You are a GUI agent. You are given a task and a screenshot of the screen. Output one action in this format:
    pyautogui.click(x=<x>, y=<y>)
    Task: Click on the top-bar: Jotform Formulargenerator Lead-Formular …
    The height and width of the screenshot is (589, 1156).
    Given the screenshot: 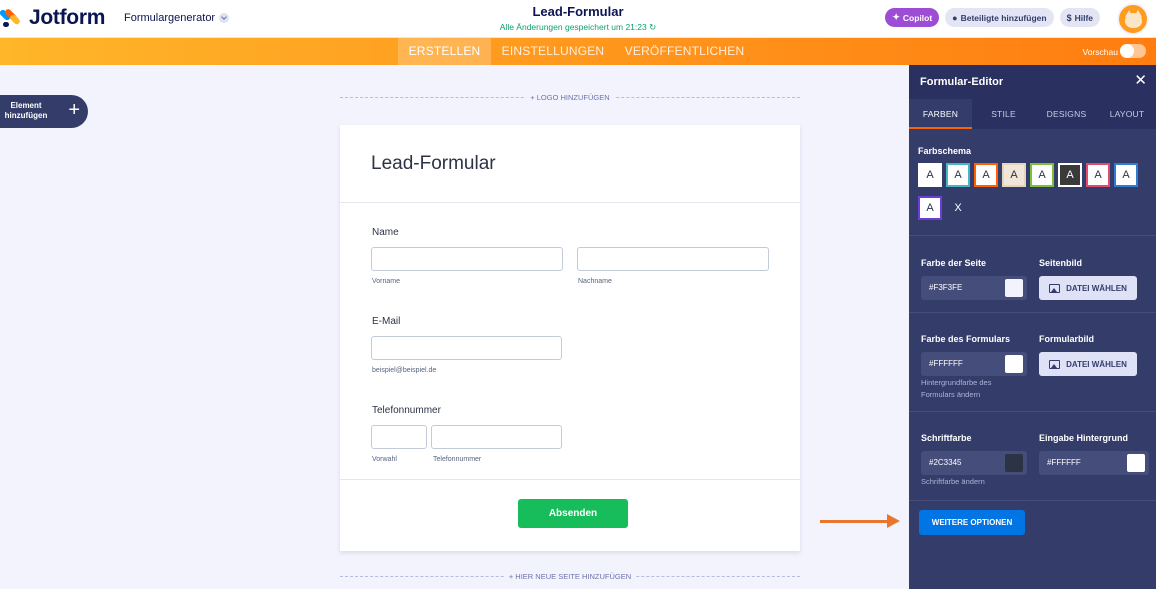 What is the action you would take?
    pyautogui.click(x=578, y=19)
    